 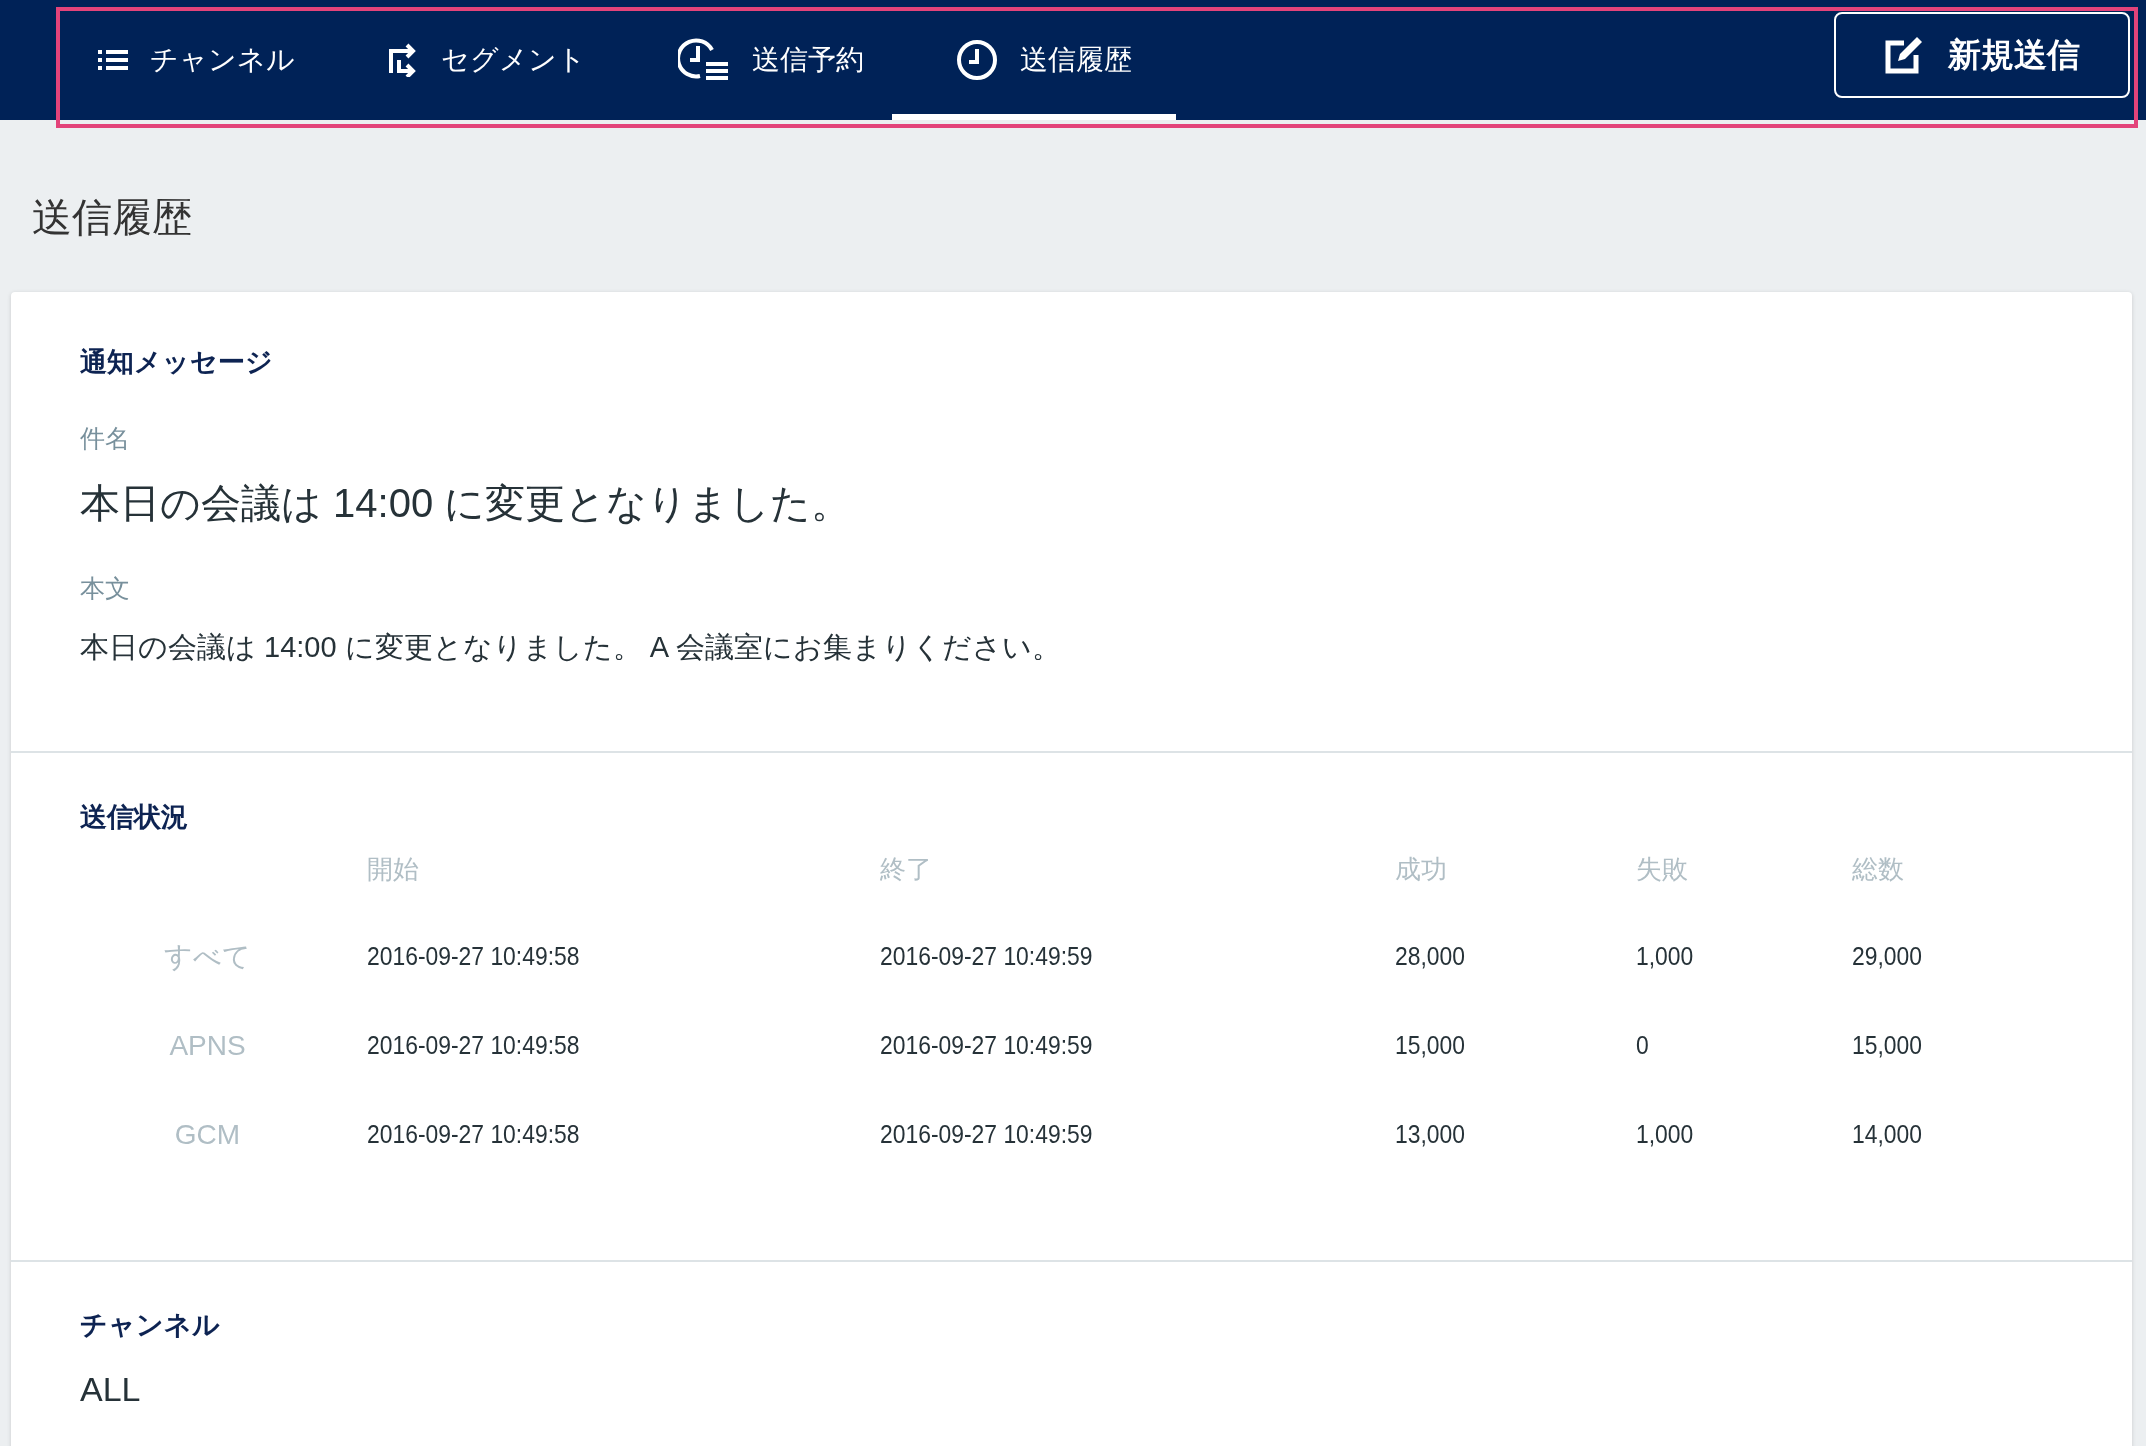 I want to click on table-cell-text: 29,000, so click(x=1887, y=956).